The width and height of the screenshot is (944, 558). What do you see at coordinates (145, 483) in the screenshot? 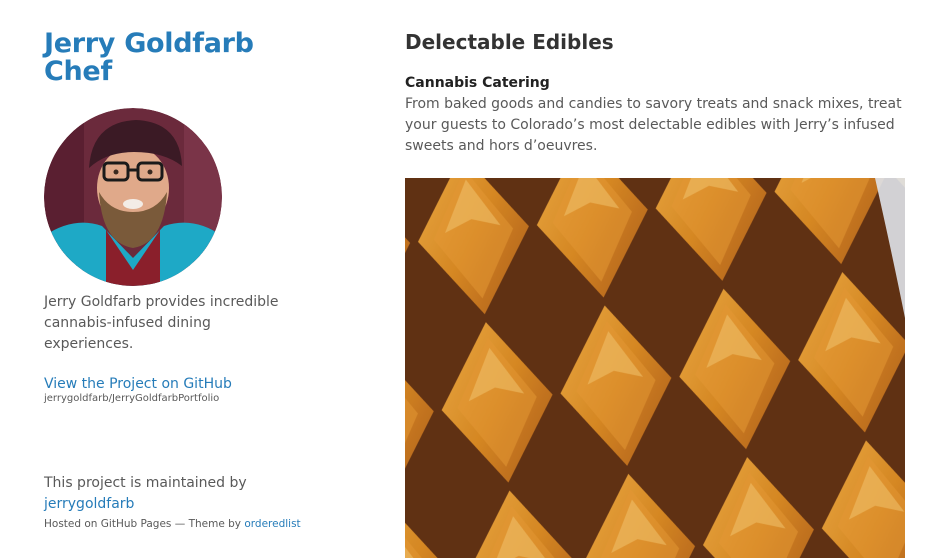
I see `maintainer-text: This project is maintained by` at bounding box center [145, 483].